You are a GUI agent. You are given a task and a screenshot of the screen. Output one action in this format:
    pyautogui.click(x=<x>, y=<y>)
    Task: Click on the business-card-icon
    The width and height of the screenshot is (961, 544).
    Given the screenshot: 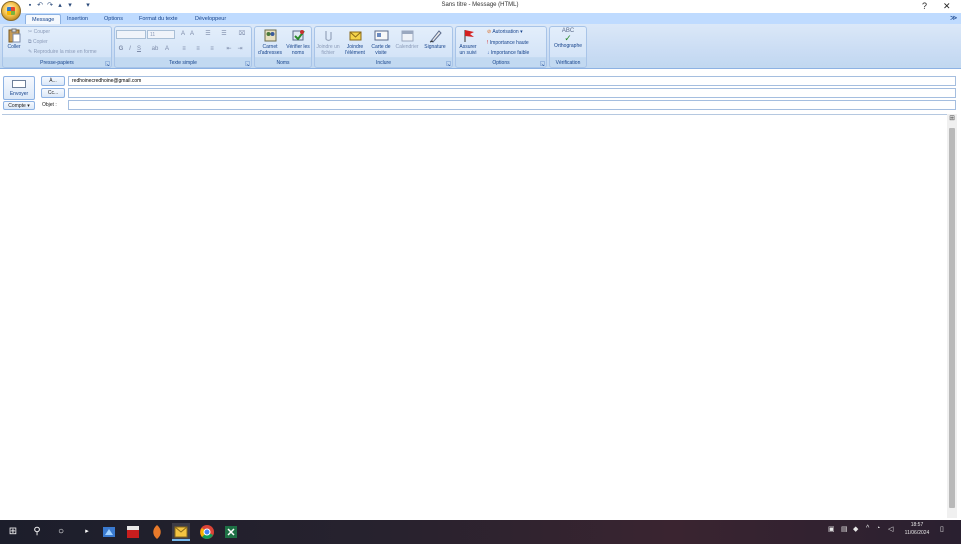 What is the action you would take?
    pyautogui.click(x=381, y=35)
    